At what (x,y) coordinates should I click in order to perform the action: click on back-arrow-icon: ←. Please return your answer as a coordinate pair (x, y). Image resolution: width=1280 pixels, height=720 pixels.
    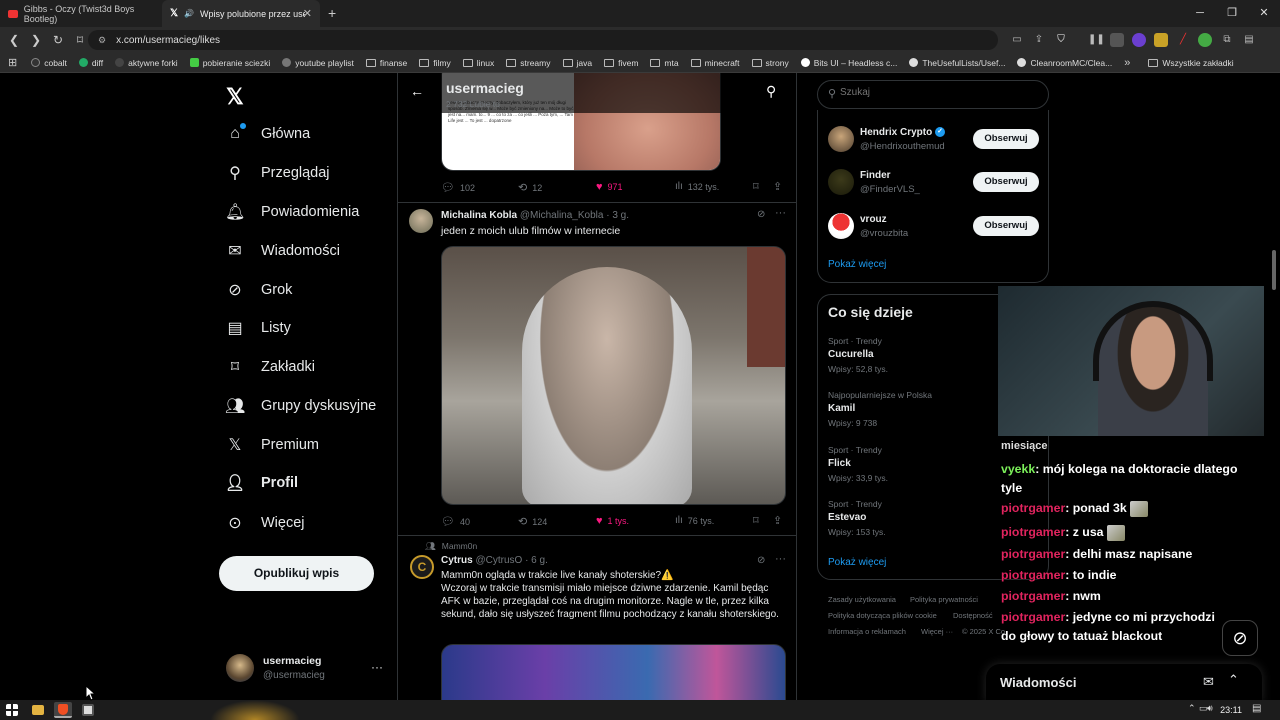
    Looking at the image, I should click on (417, 91).